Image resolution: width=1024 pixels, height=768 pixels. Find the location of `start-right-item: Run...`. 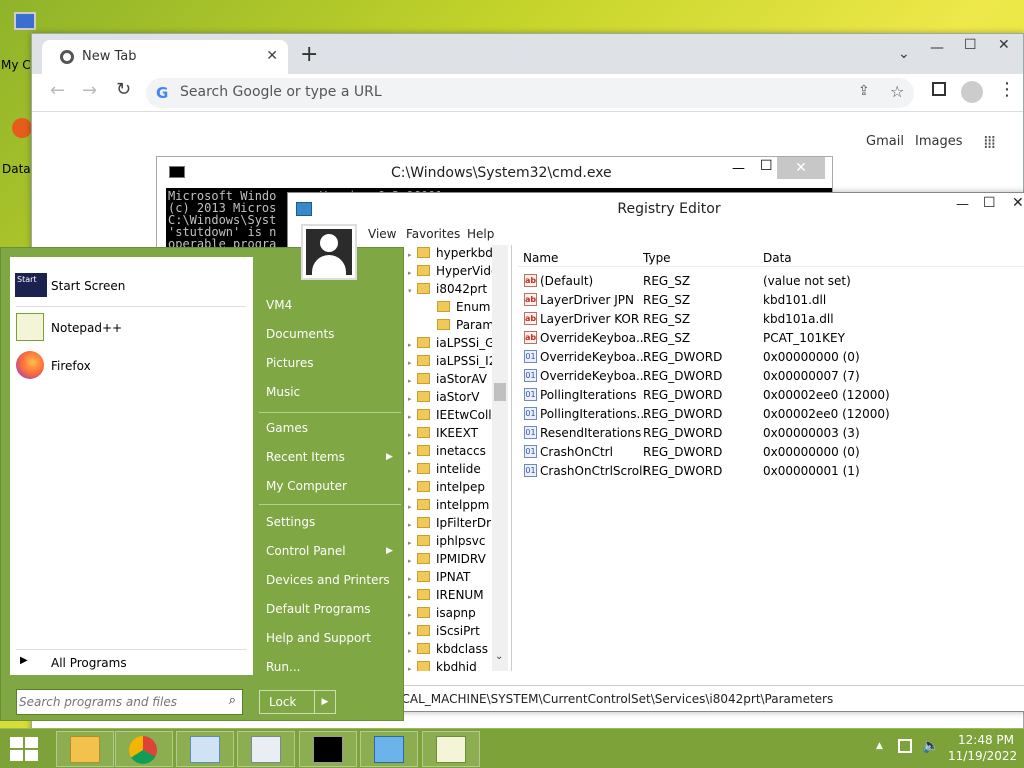

start-right-item: Run... is located at coordinates (283, 667).